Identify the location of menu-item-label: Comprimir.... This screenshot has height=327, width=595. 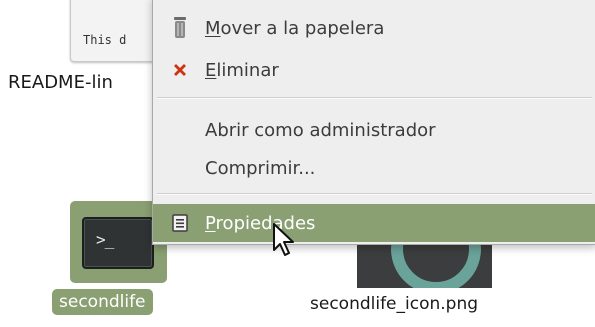
(260, 168).